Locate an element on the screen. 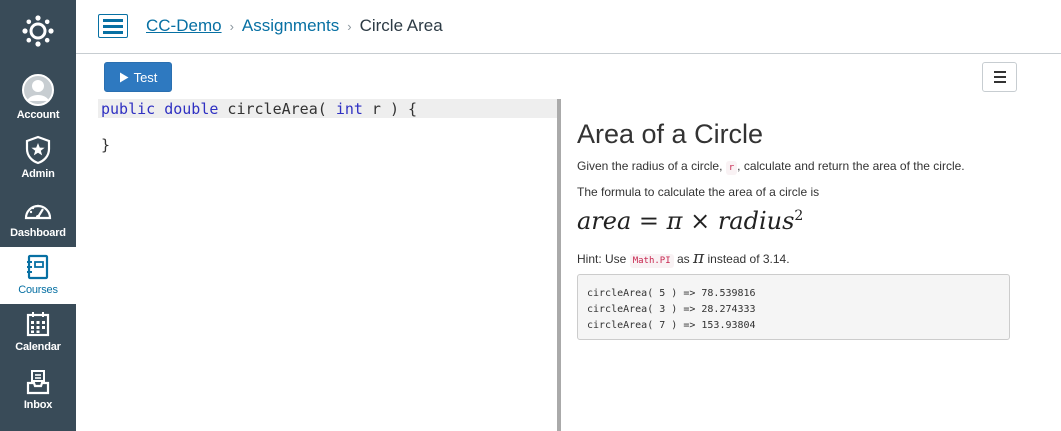  account-icon is located at coordinates (38, 89).